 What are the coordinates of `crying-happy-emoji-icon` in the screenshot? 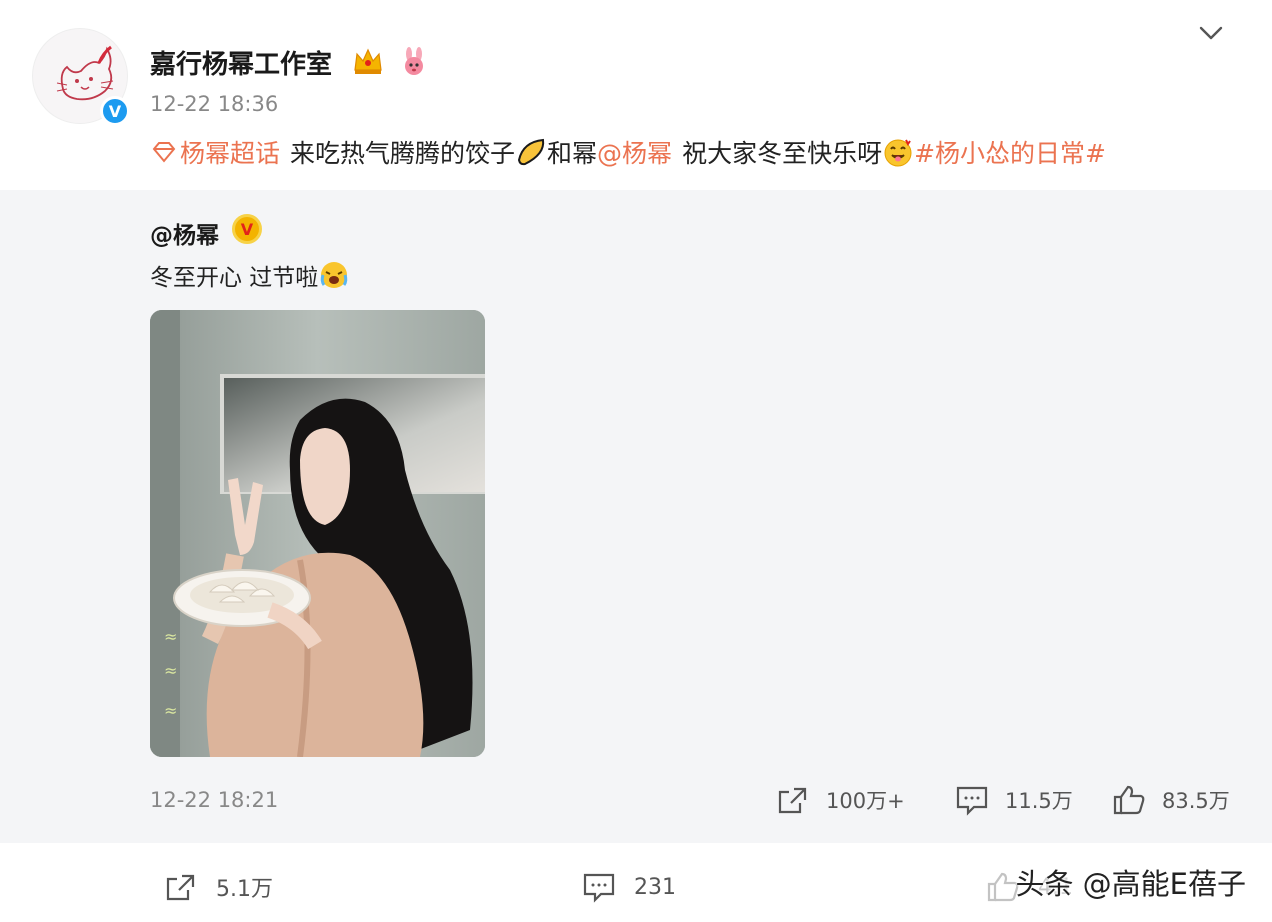 It's located at (334, 275).